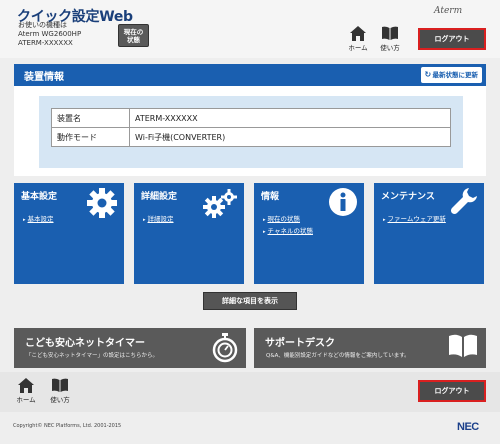  I want to click on refresh-button: ↻最新状態に更新, so click(451, 75).